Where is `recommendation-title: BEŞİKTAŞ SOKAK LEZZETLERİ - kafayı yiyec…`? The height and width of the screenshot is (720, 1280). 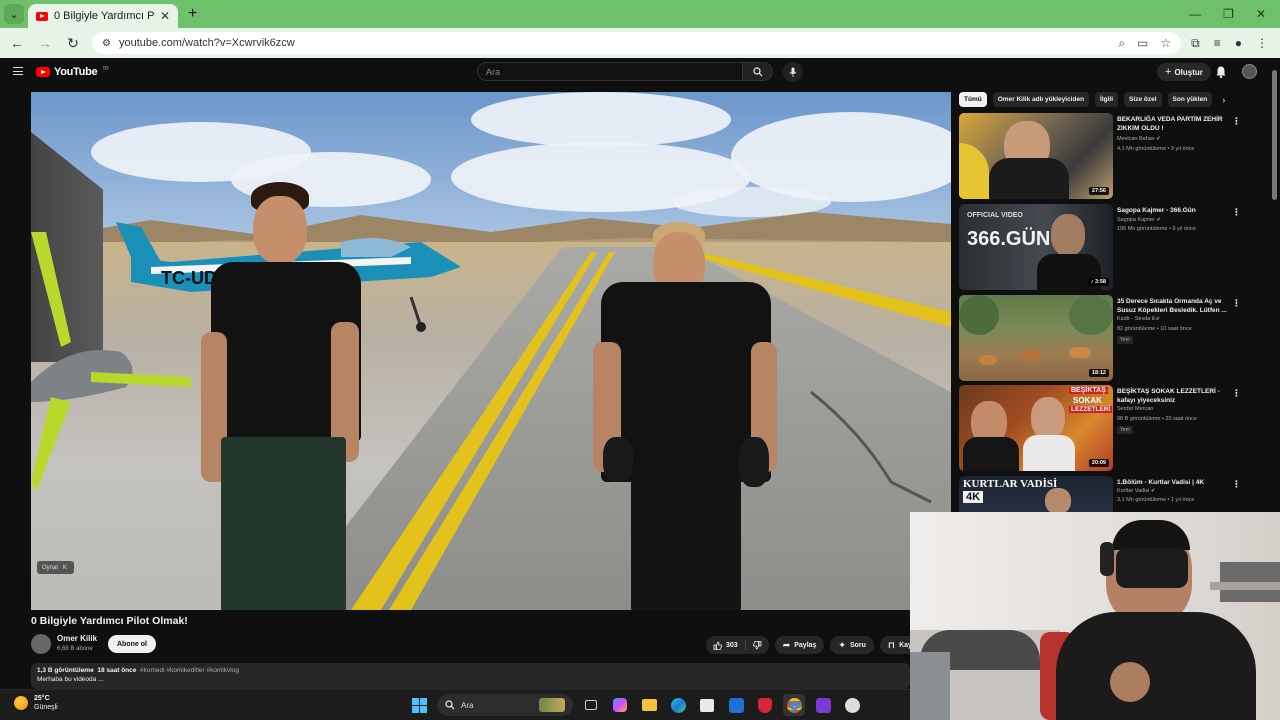 recommendation-title: BEŞİKTAŞ SOKAK LEZZETLERİ - kafayı yiyec… is located at coordinates (1174, 396).